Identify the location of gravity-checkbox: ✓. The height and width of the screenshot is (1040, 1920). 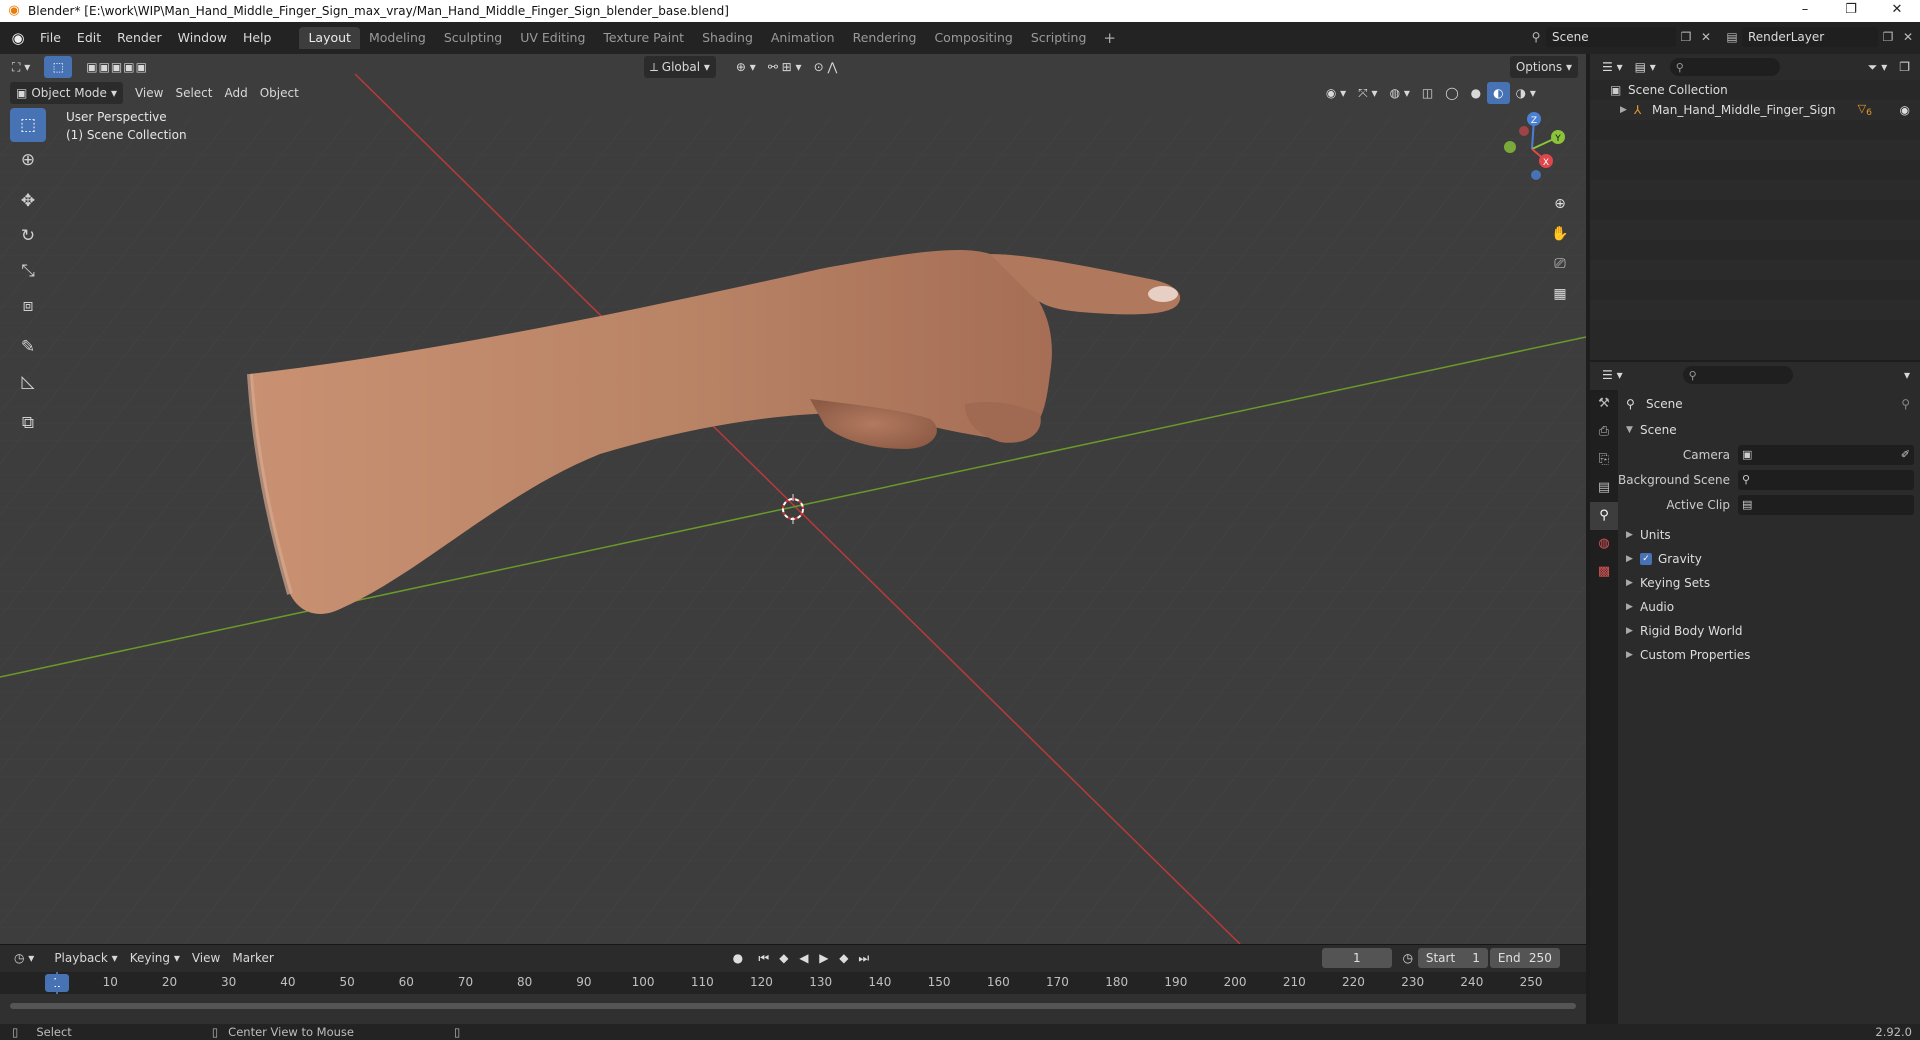
(1646, 559).